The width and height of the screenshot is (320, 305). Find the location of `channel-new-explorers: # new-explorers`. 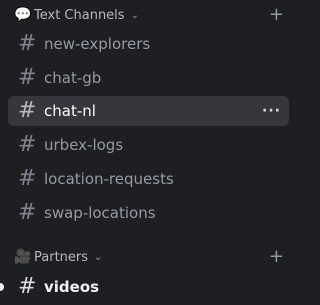

channel-new-explorers: # new-explorers is located at coordinates (148, 44).